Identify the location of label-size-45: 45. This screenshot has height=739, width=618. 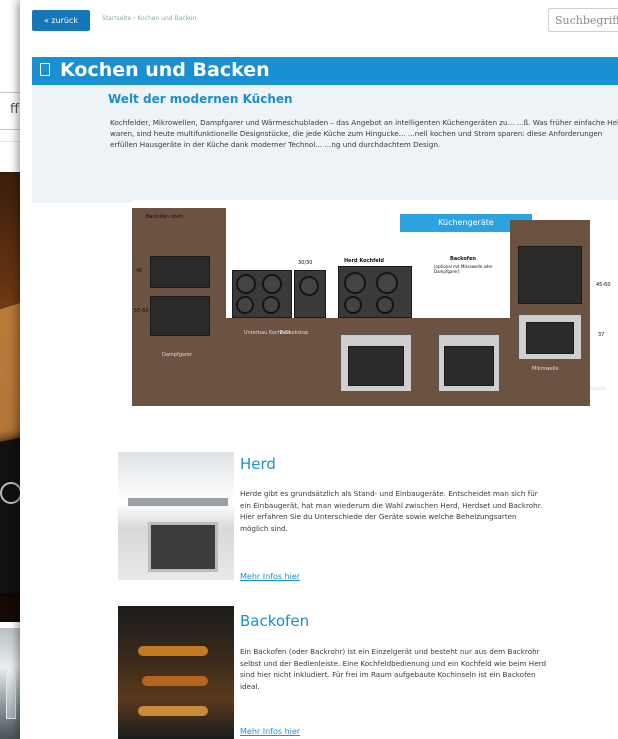
(139, 271).